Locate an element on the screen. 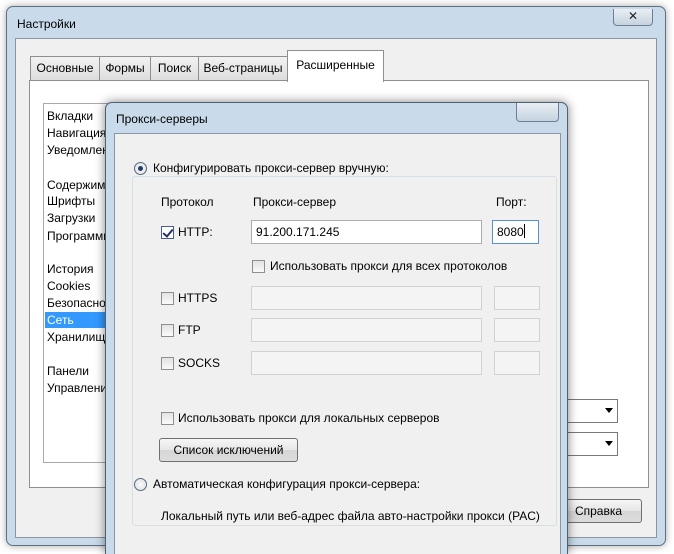 The width and height of the screenshot is (674, 554). socks-checkbox is located at coordinates (167, 363).